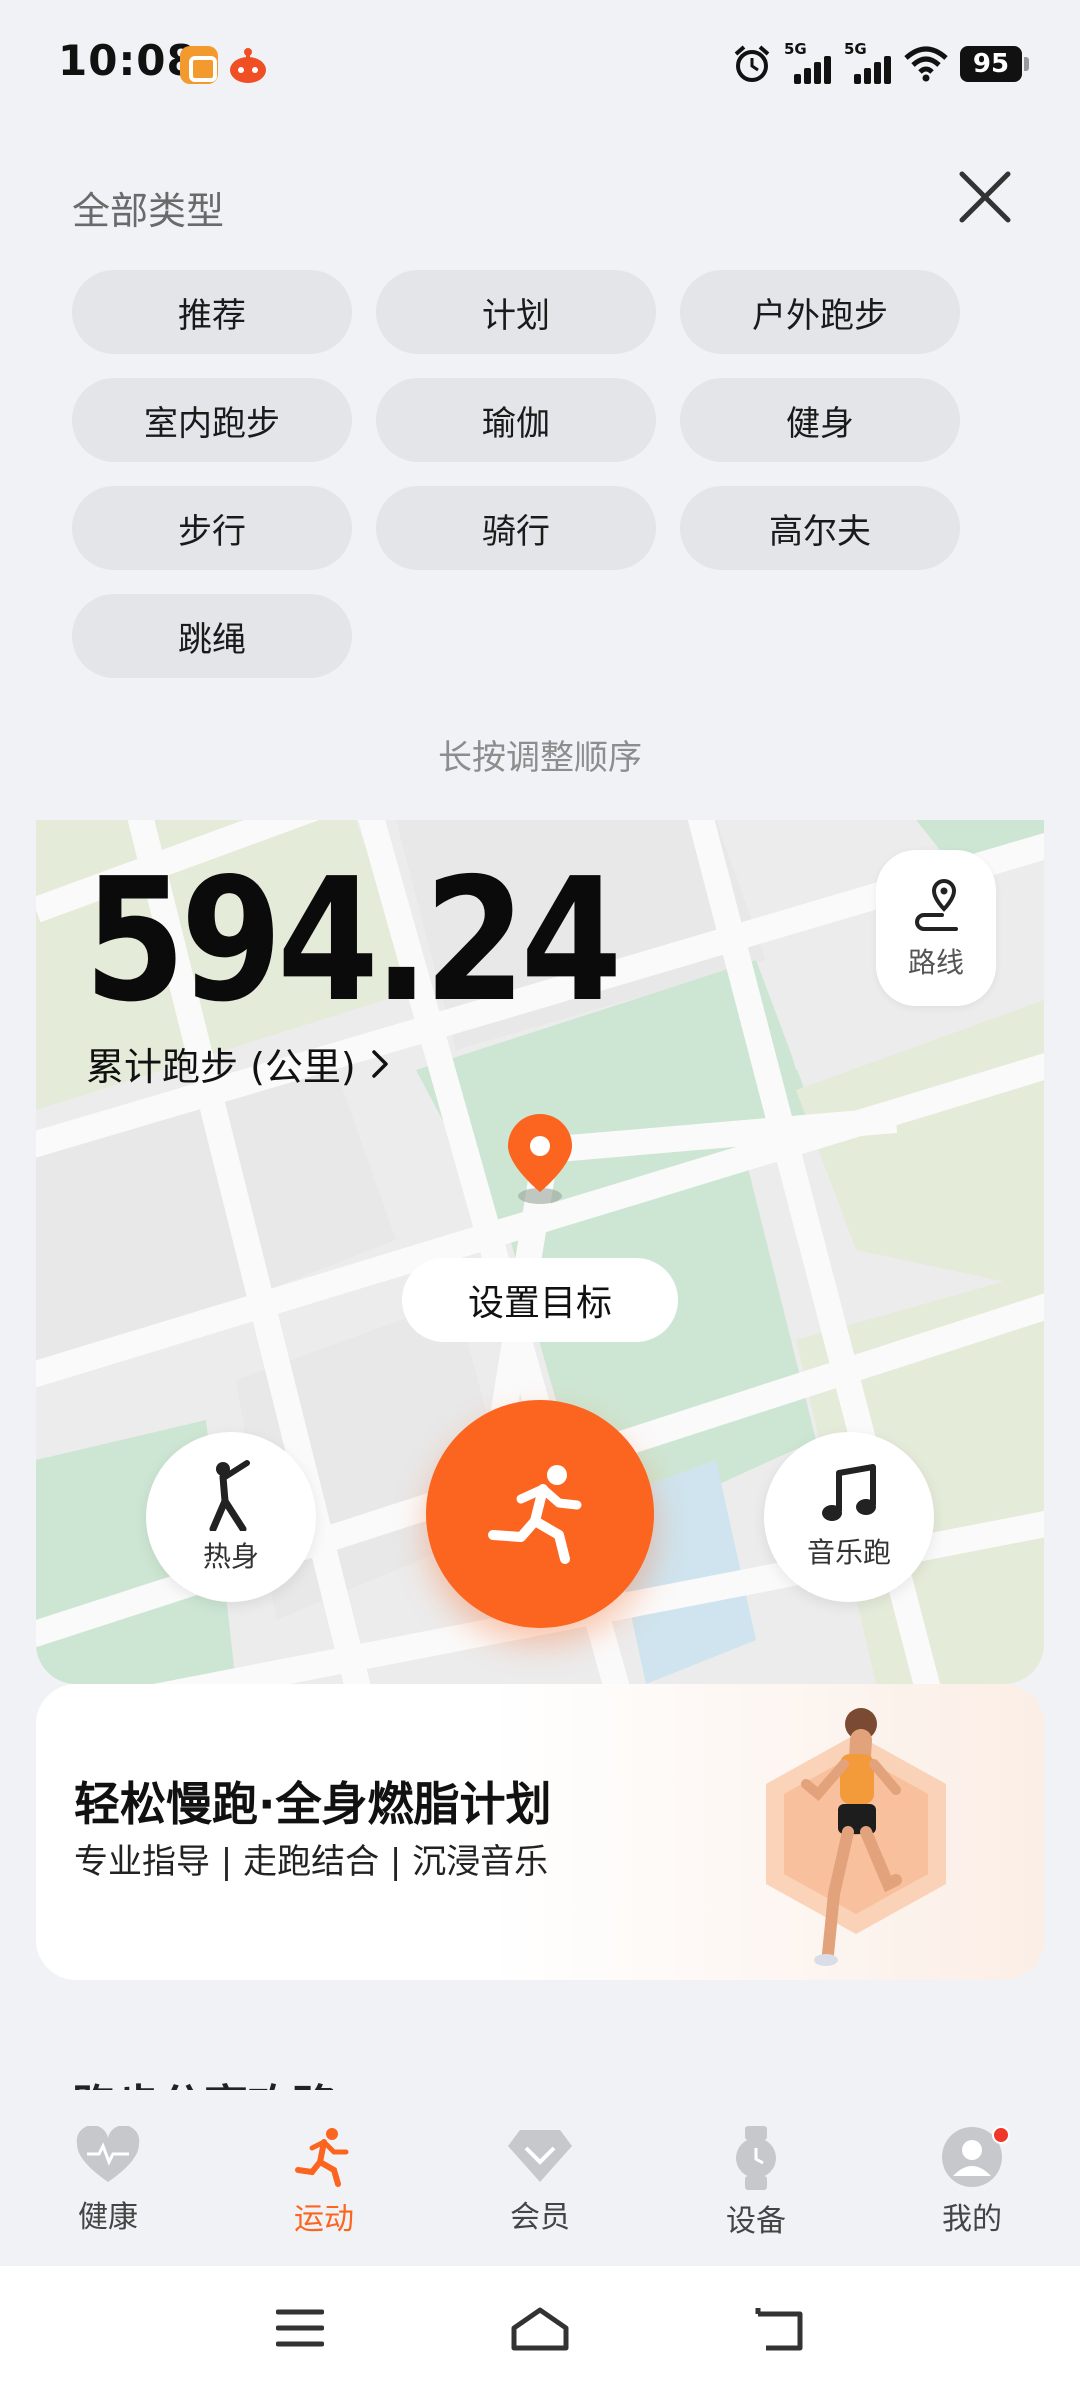 The width and height of the screenshot is (1080, 2392). I want to click on battery-indicator: 95, so click(994, 64).